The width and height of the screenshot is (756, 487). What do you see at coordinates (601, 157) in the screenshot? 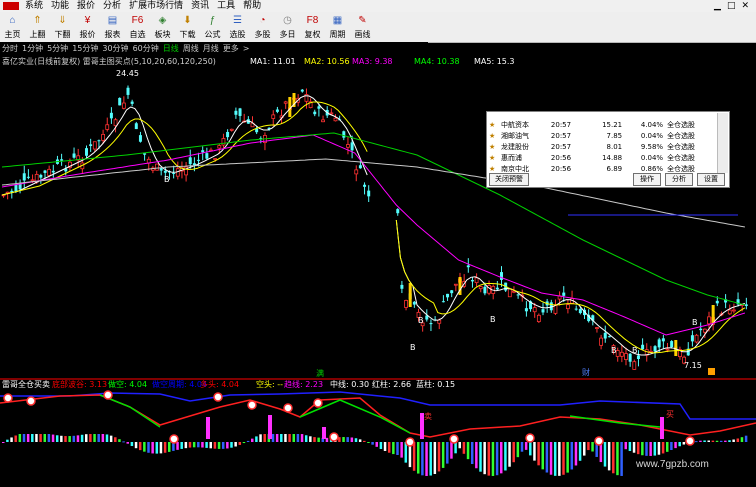
I see `alert-row: ★ 惠而浦 20:56 14.88 0.04% 全仓选股` at bounding box center [601, 157].